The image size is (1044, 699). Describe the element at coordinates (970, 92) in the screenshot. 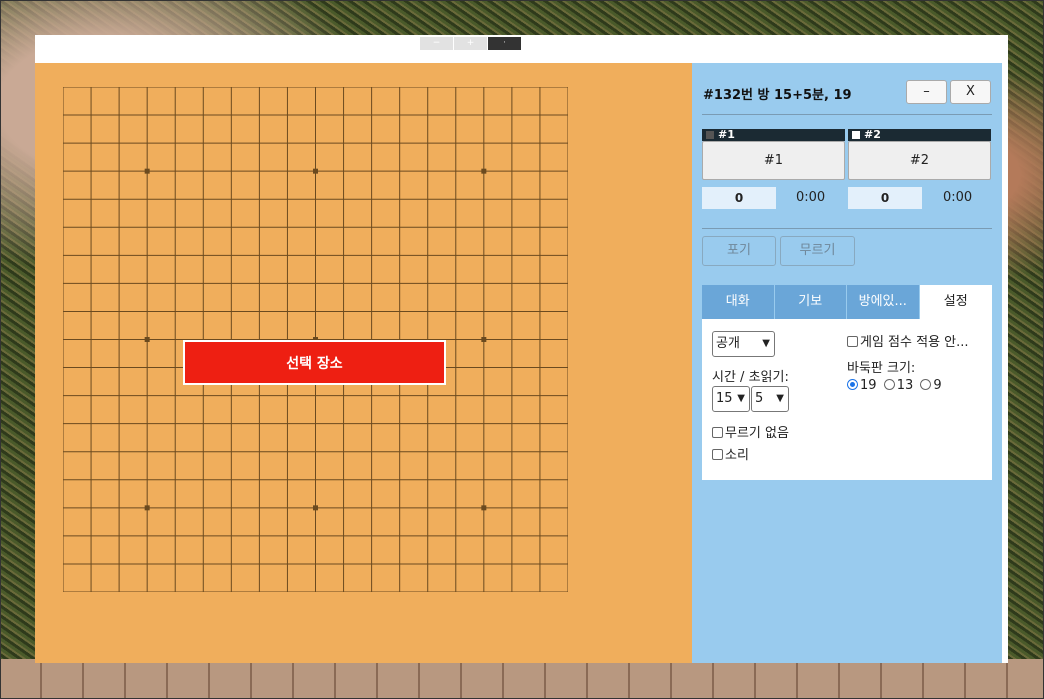

I see `close-button: X` at that location.